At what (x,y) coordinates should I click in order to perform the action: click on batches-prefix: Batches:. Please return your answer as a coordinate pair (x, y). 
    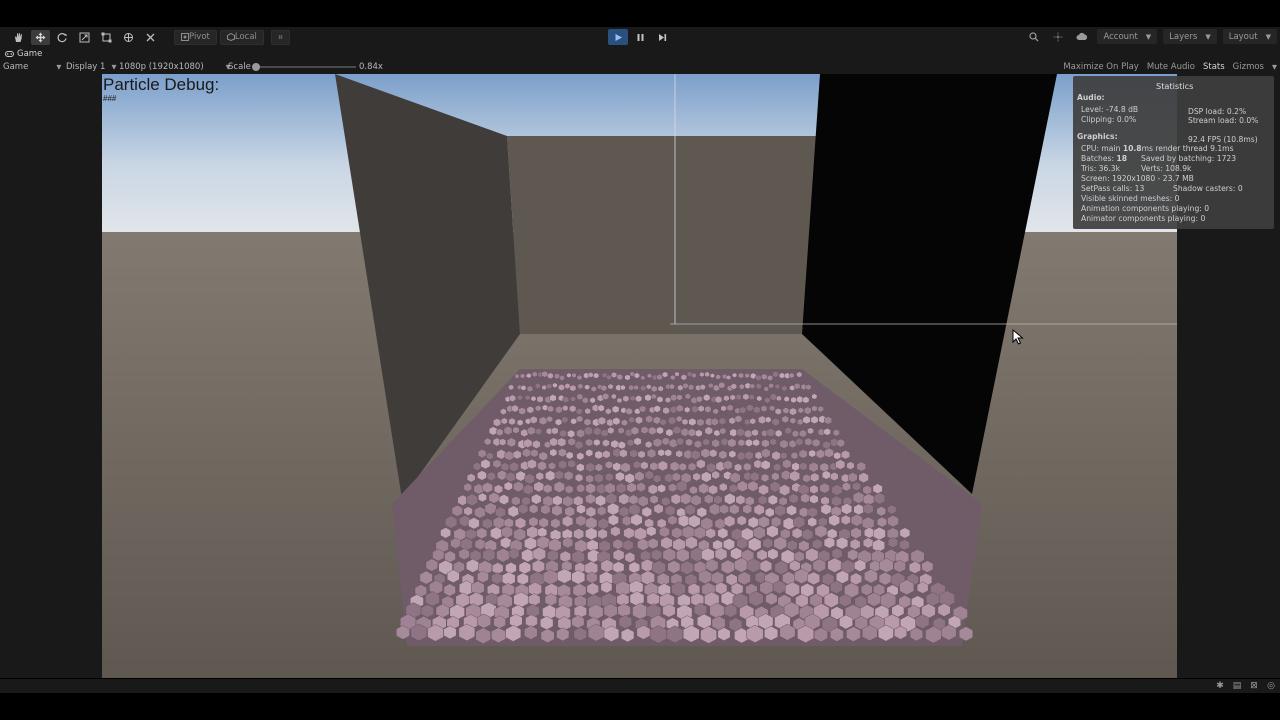
    Looking at the image, I should click on (1099, 158).